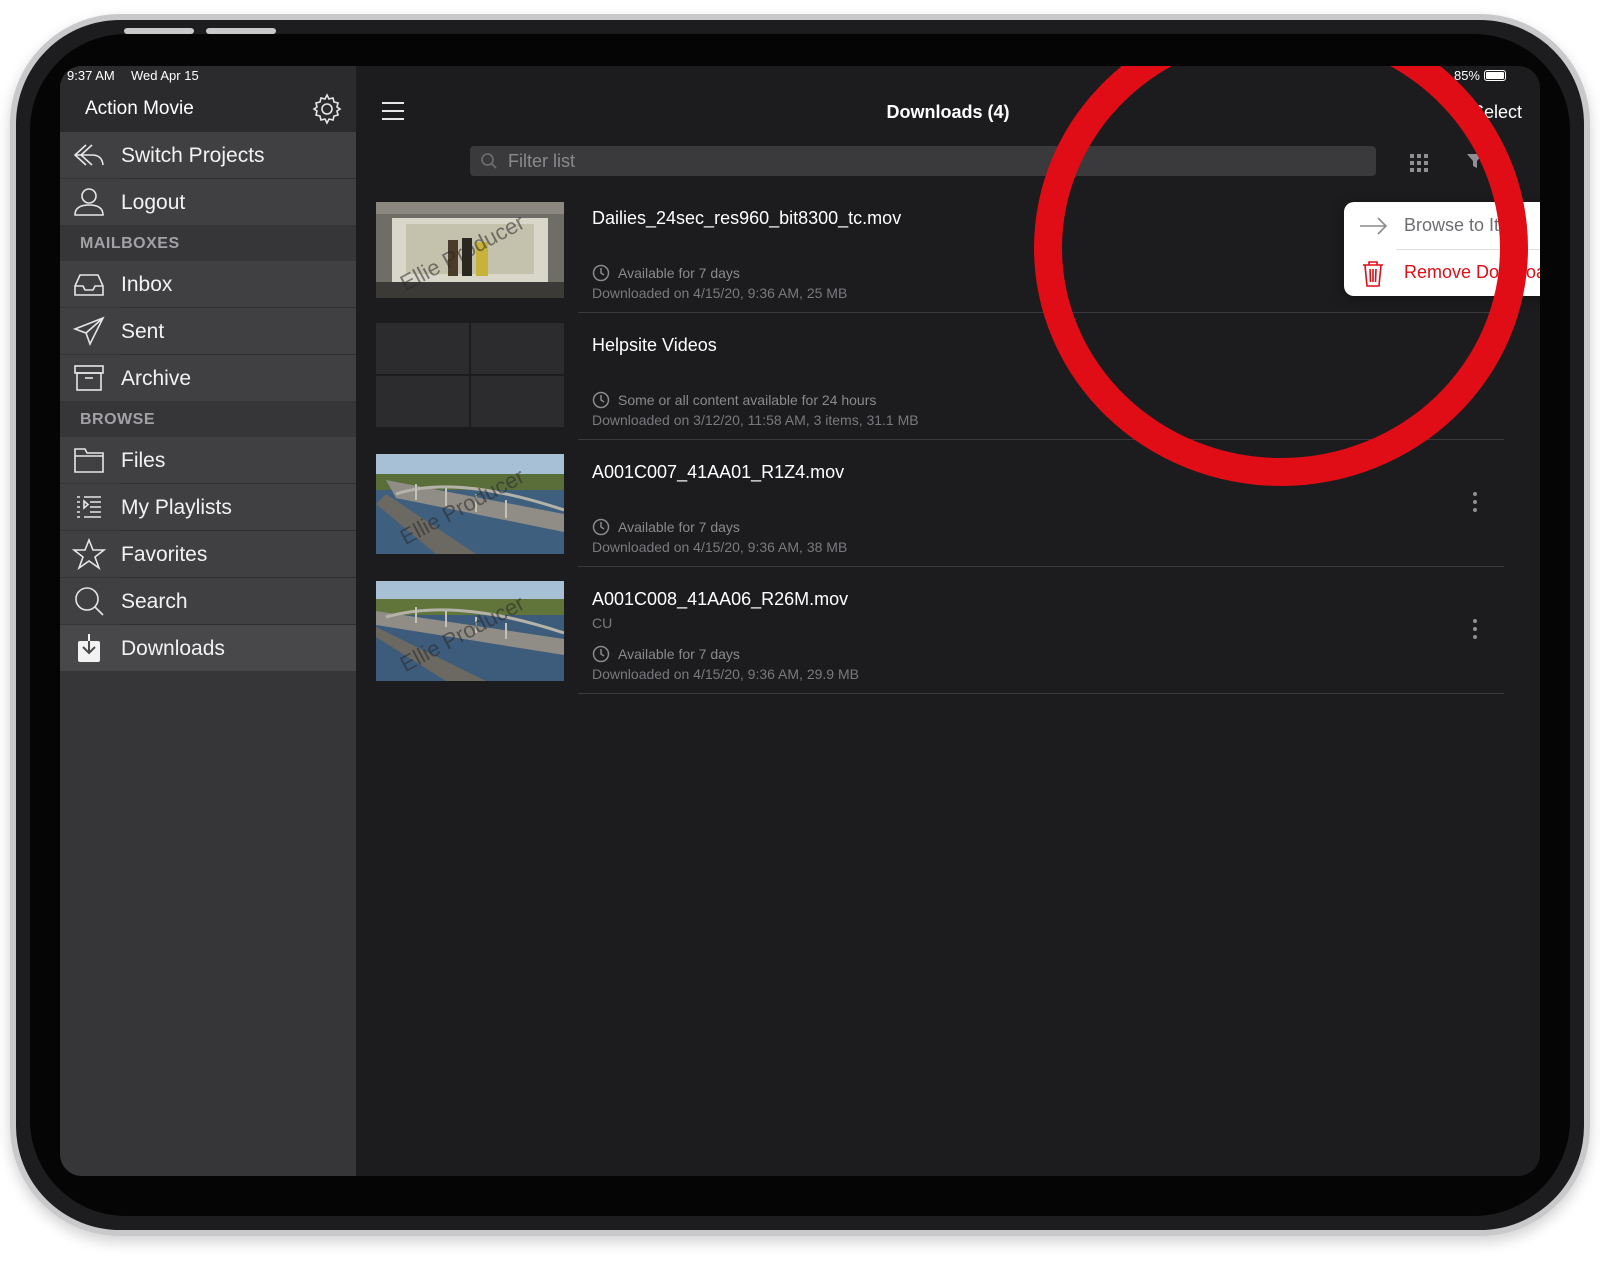 The width and height of the screenshot is (1600, 1279). I want to click on sidebar-label-archive: Archive, so click(156, 378).